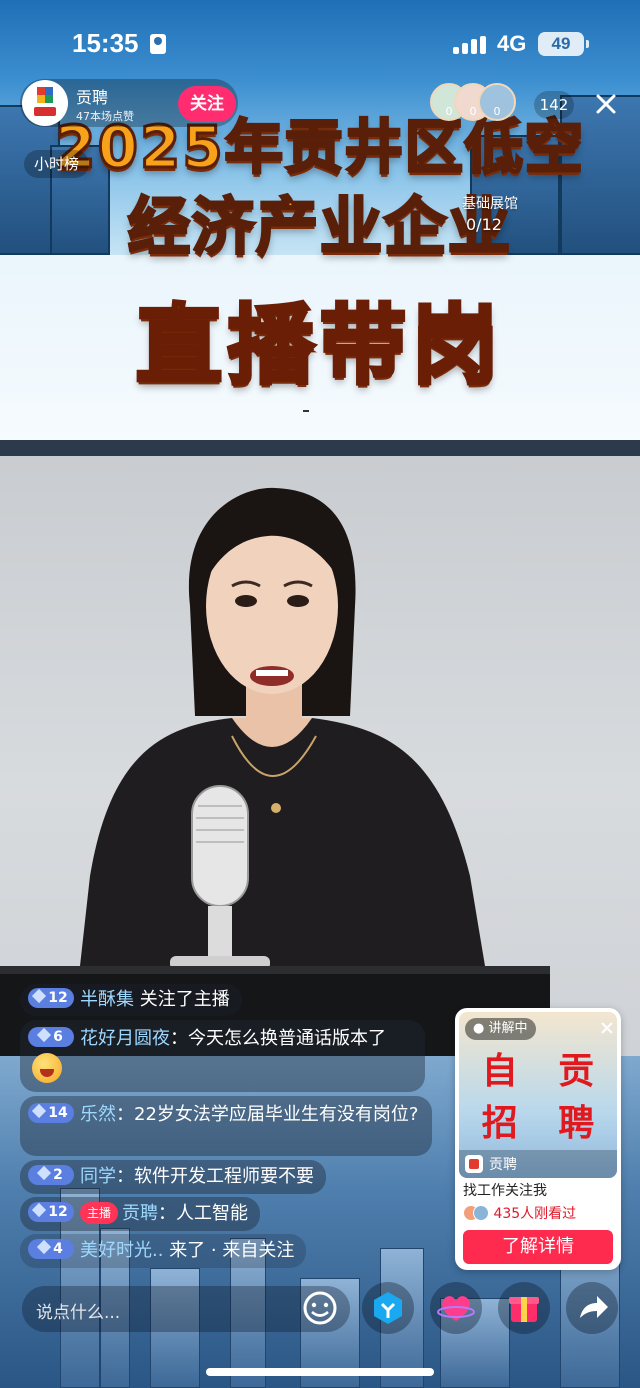  I want to click on banner-title-line-3: 直播带岗, so click(319, 346).